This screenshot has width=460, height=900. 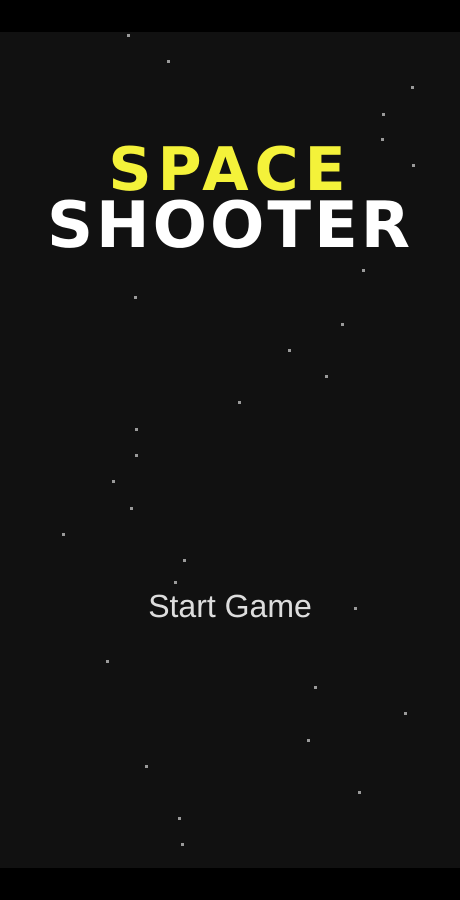 I want to click on title-line: SPACE, so click(x=230, y=170).